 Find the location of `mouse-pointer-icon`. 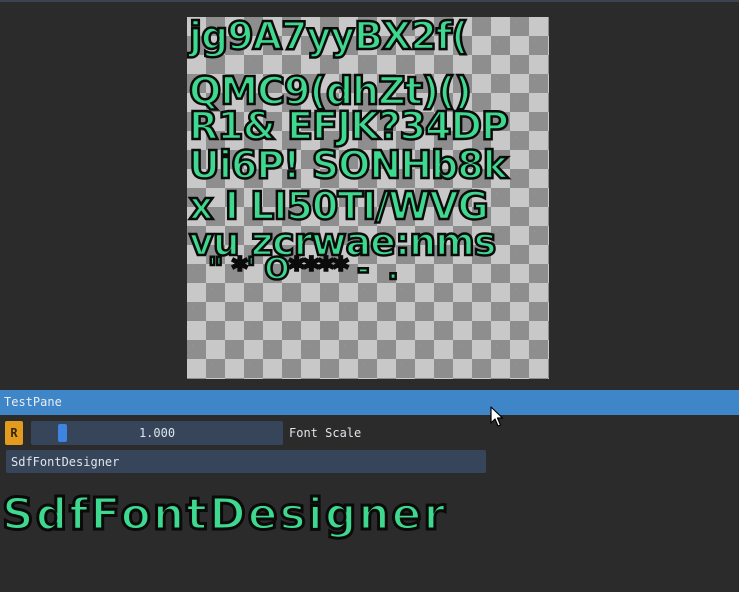

mouse-pointer-icon is located at coordinates (497, 416).